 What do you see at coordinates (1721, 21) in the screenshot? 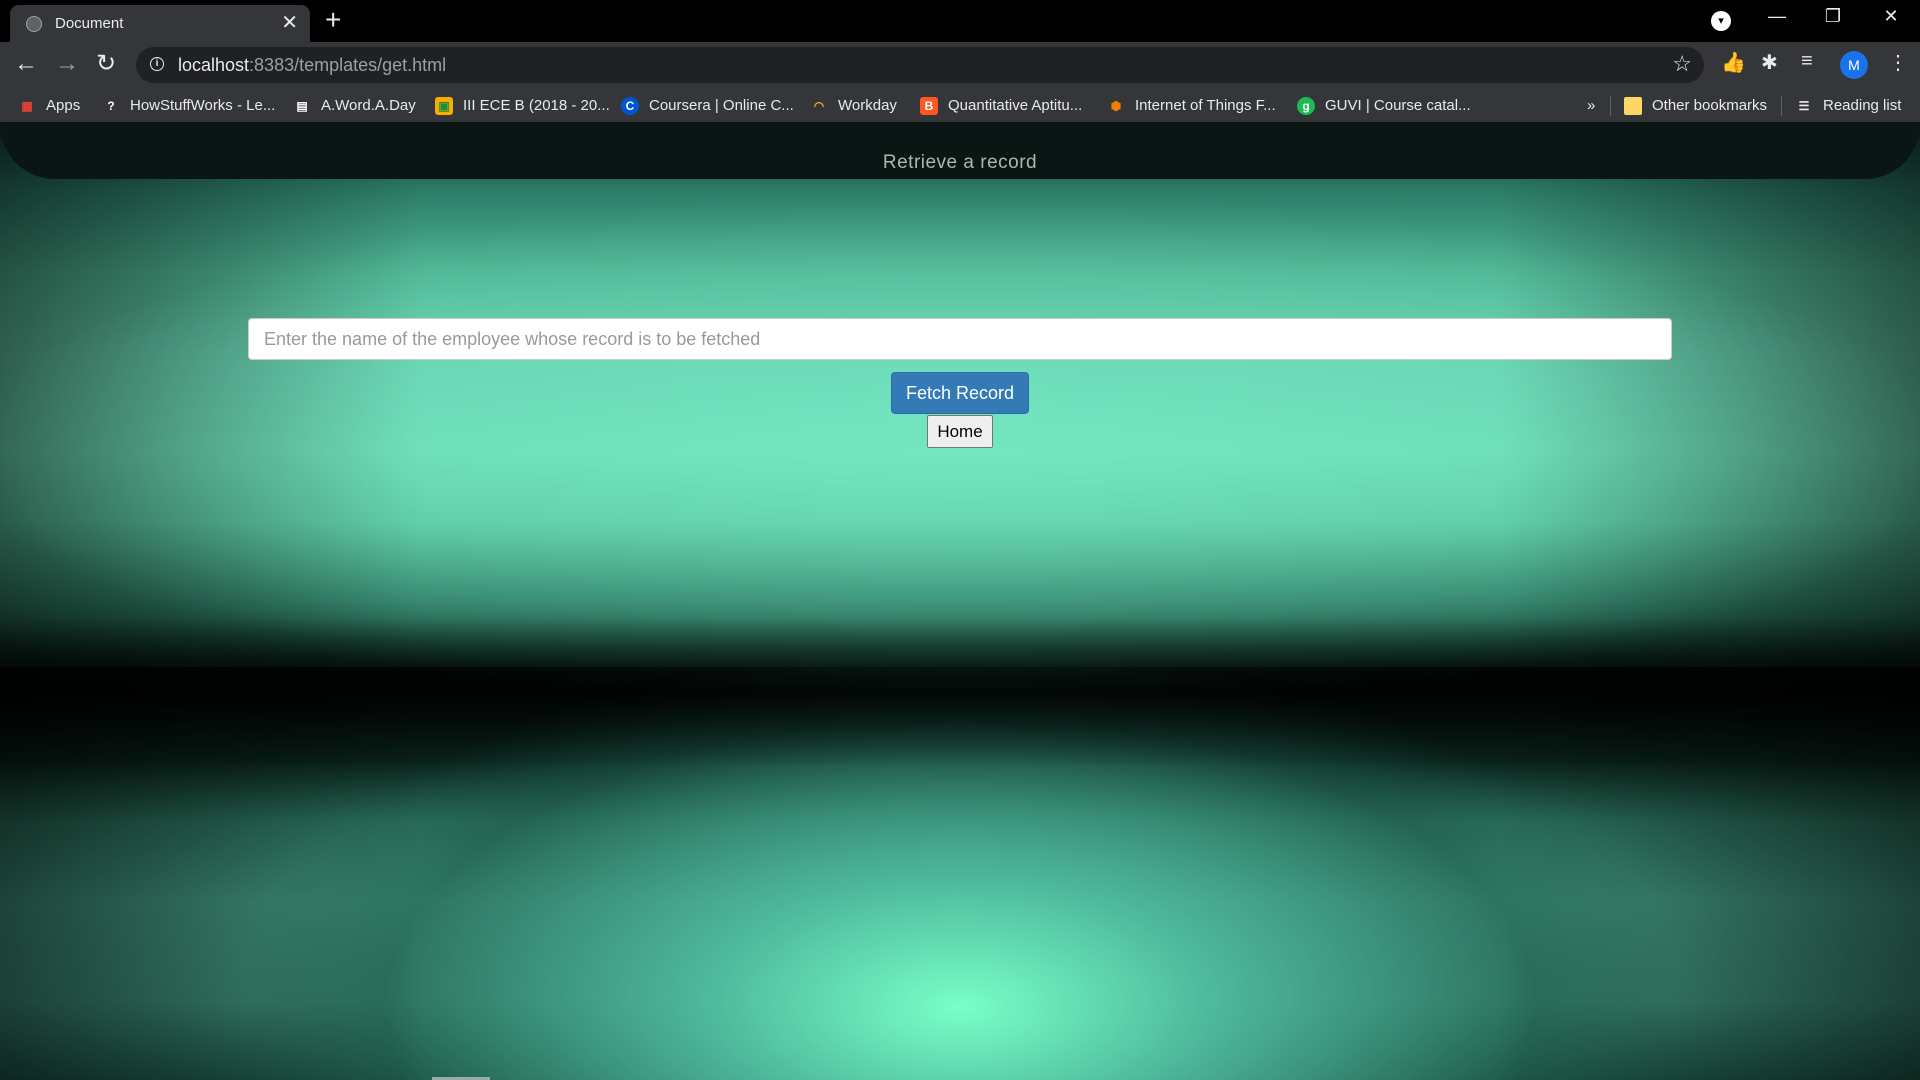
I see `chevron-down-icon: ▾` at bounding box center [1721, 21].